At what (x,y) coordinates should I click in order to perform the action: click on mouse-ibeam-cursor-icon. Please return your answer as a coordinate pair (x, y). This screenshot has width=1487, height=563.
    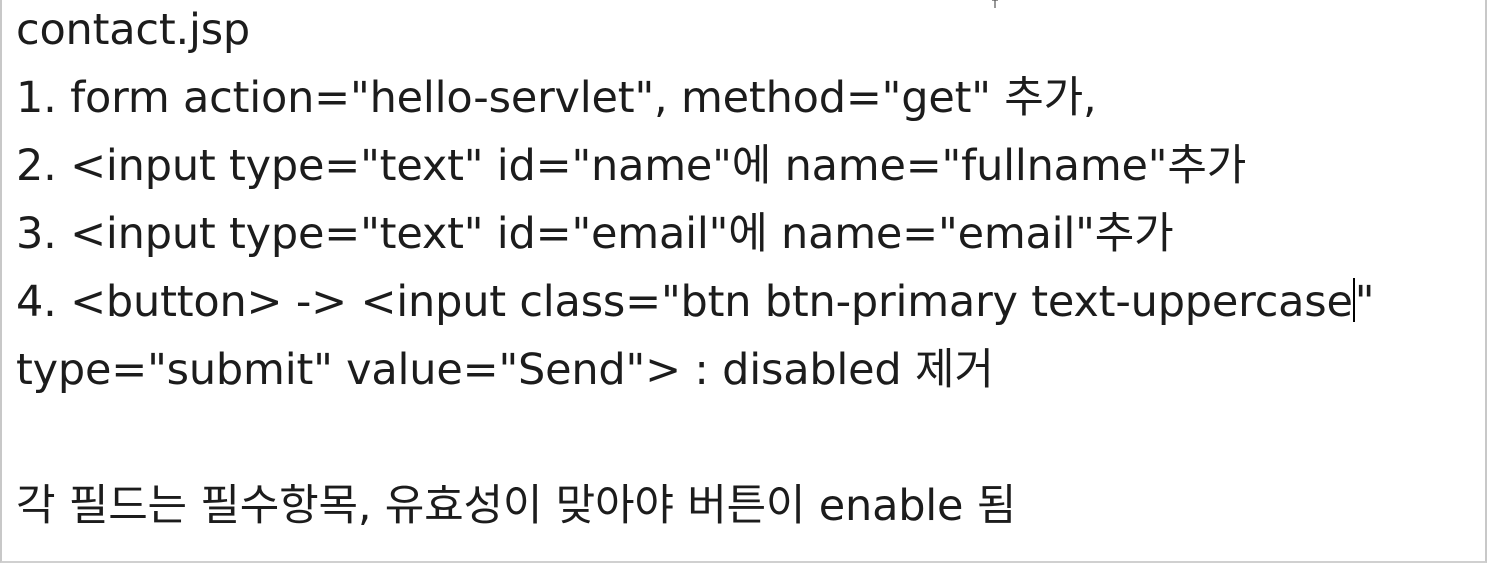
    Looking at the image, I should click on (995, 4).